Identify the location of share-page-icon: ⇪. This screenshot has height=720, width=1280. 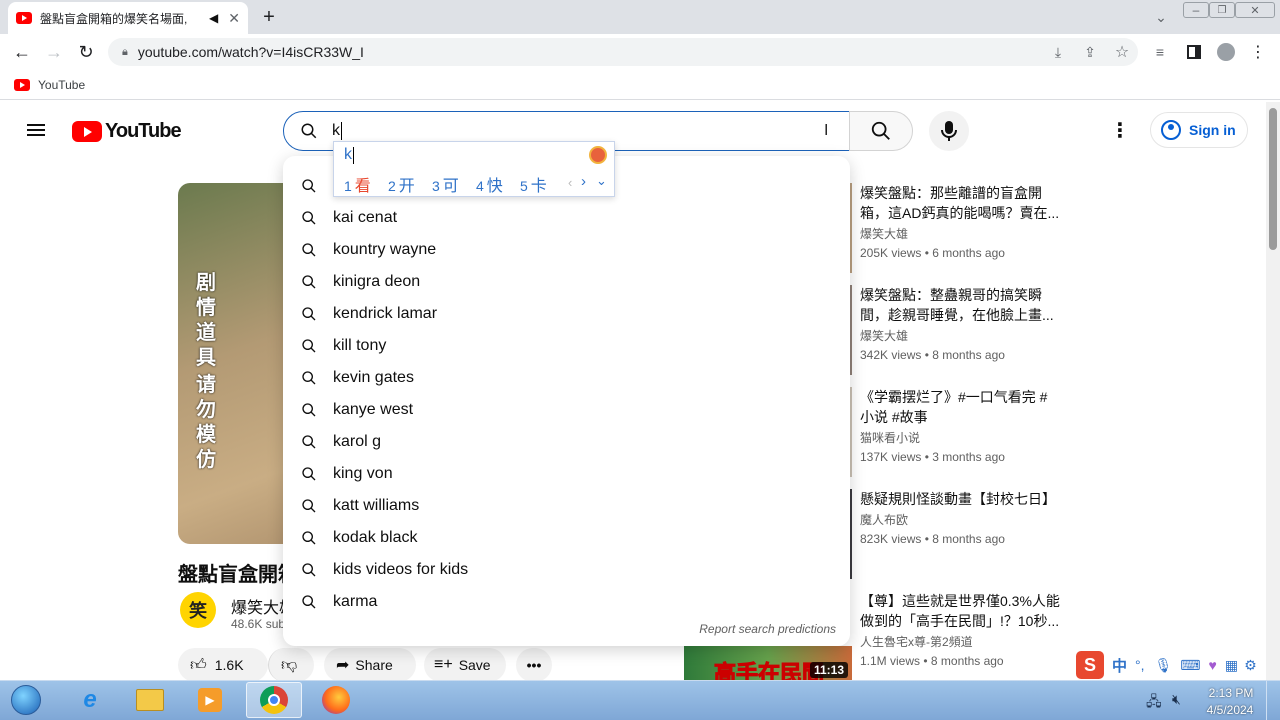
(1090, 52).